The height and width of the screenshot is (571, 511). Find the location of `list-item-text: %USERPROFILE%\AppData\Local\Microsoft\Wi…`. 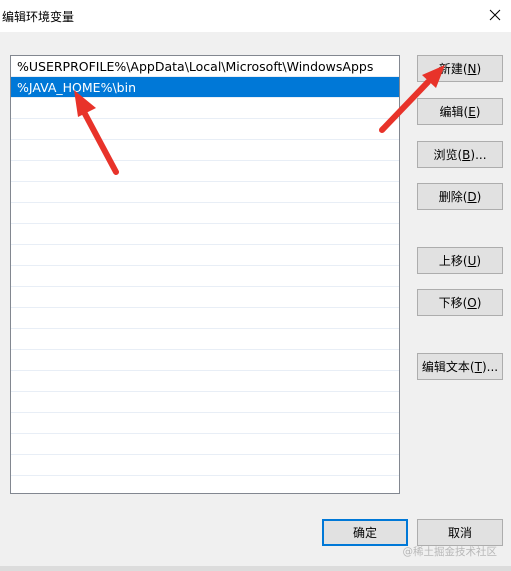

list-item-text: %USERPROFILE%\AppData\Local\Microsoft\Wi… is located at coordinates (195, 66).